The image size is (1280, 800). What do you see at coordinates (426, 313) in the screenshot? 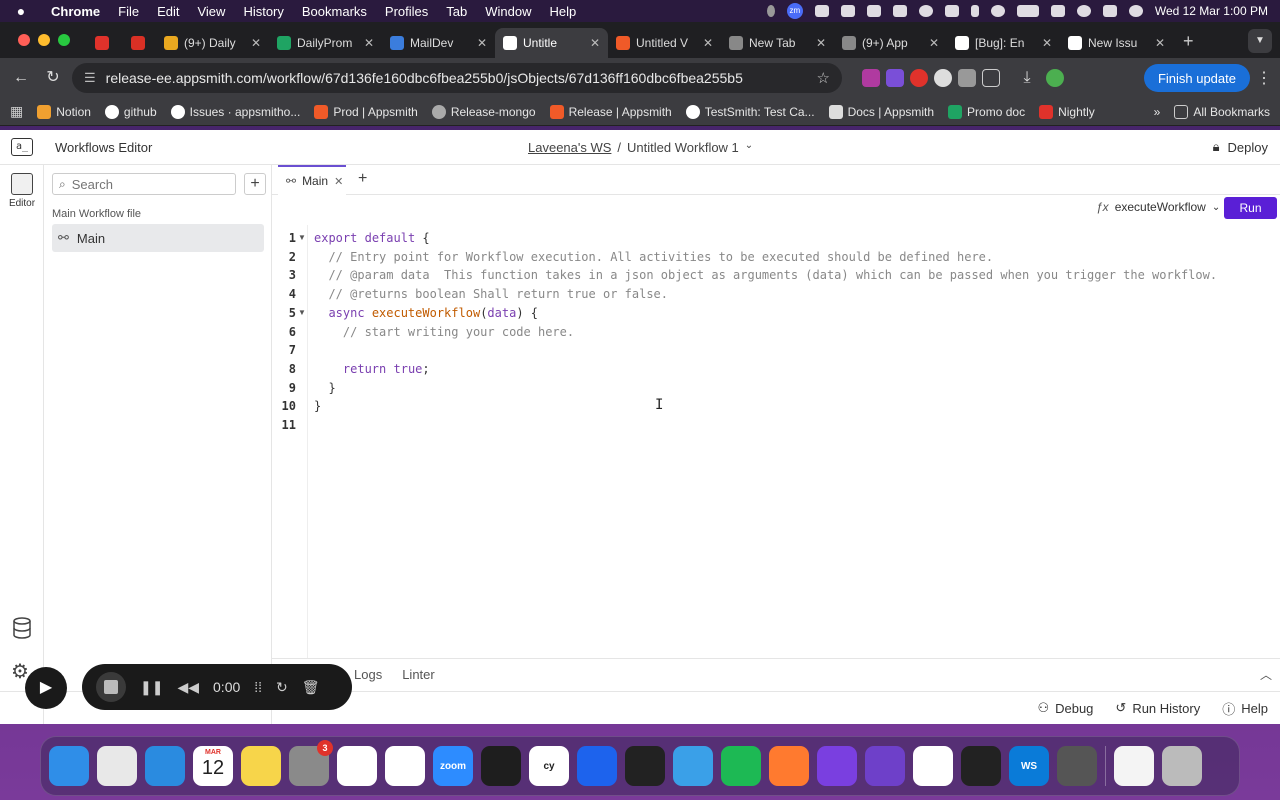
I see `code-line: async executeWorkflow(data) {` at bounding box center [426, 313].